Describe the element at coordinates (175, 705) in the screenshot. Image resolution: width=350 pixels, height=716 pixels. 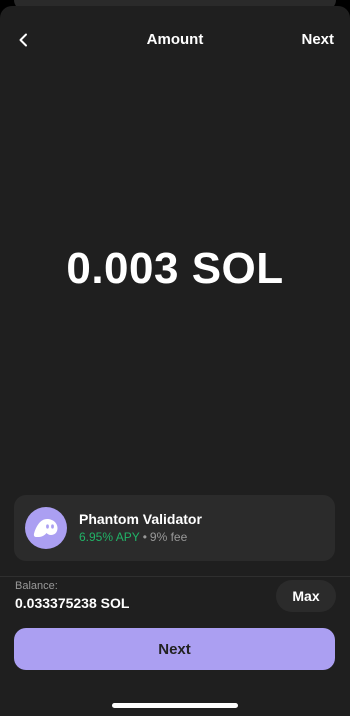
I see `home-indicator` at that location.